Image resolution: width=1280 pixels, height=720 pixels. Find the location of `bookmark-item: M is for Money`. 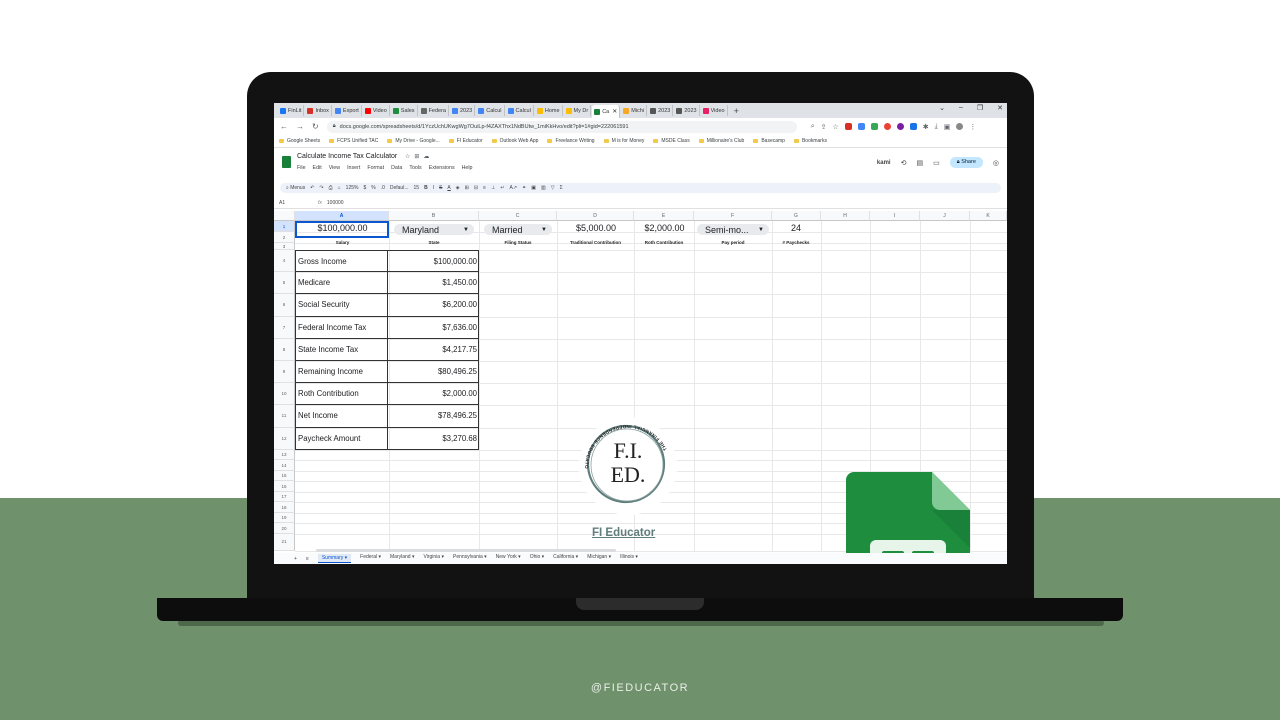

bookmark-item: M is for Money is located at coordinates (623, 141).